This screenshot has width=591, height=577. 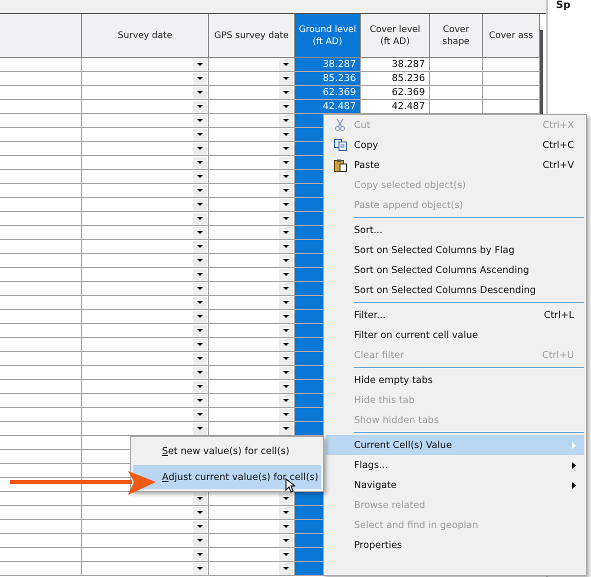 I want to click on column-header: Cover ass, so click(x=511, y=36).